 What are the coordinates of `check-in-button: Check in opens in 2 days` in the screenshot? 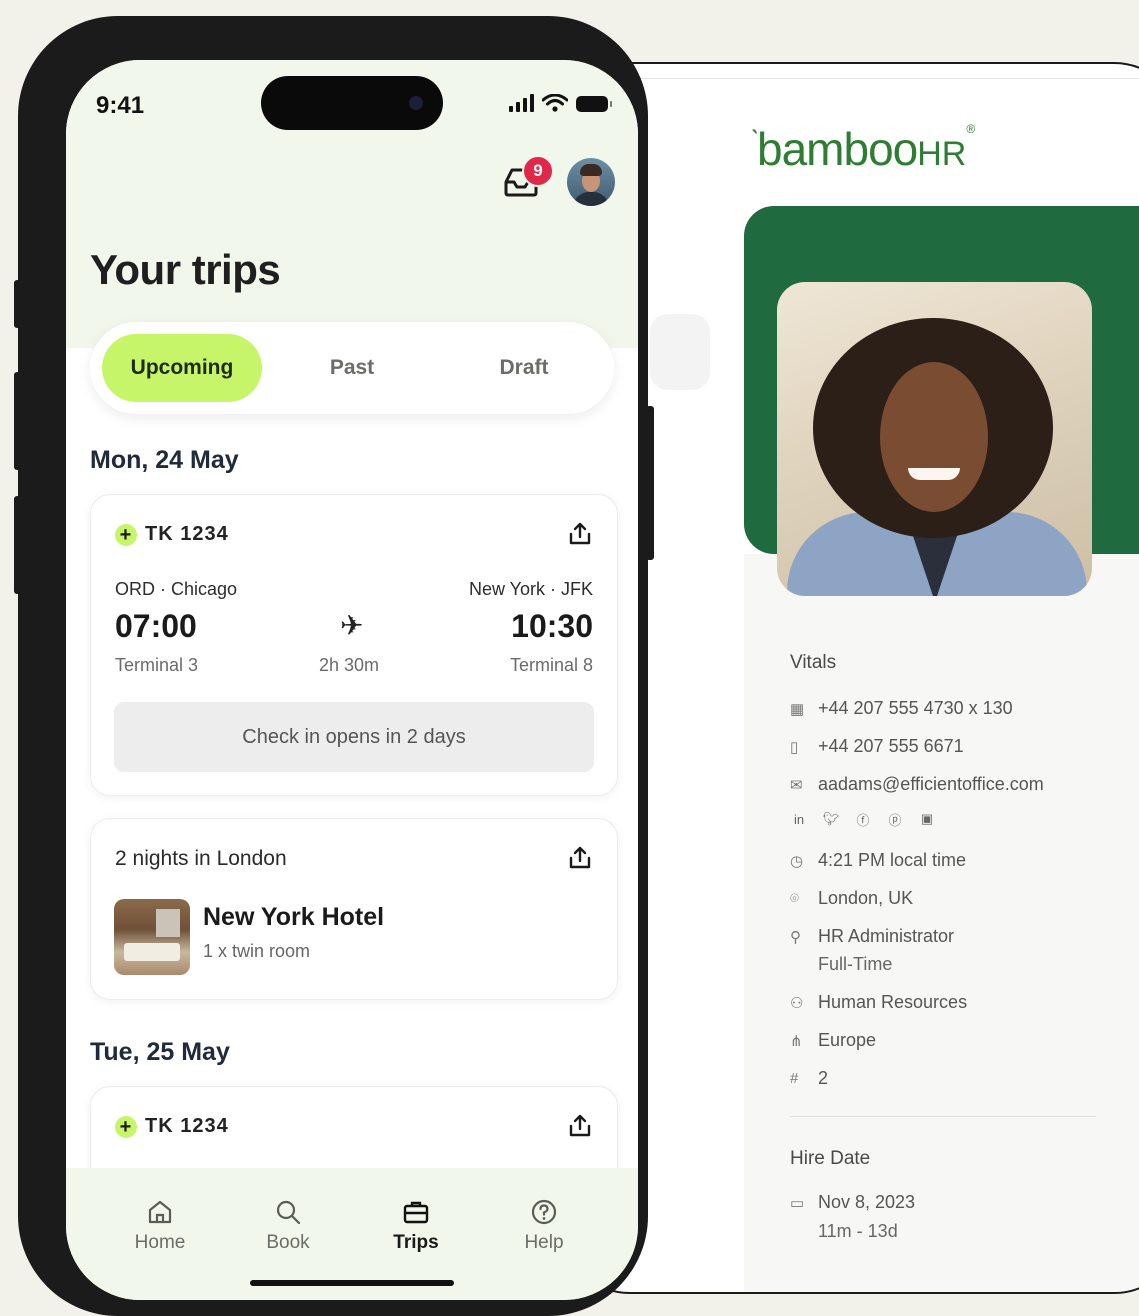 It's located at (354, 737).